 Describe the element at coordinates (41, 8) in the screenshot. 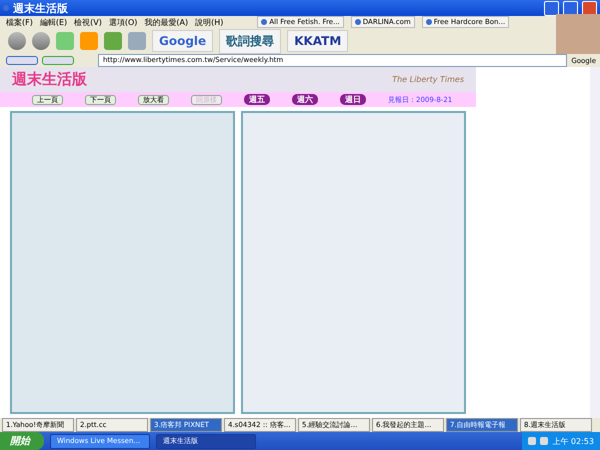

I see `window-title: 週末生活版` at that location.